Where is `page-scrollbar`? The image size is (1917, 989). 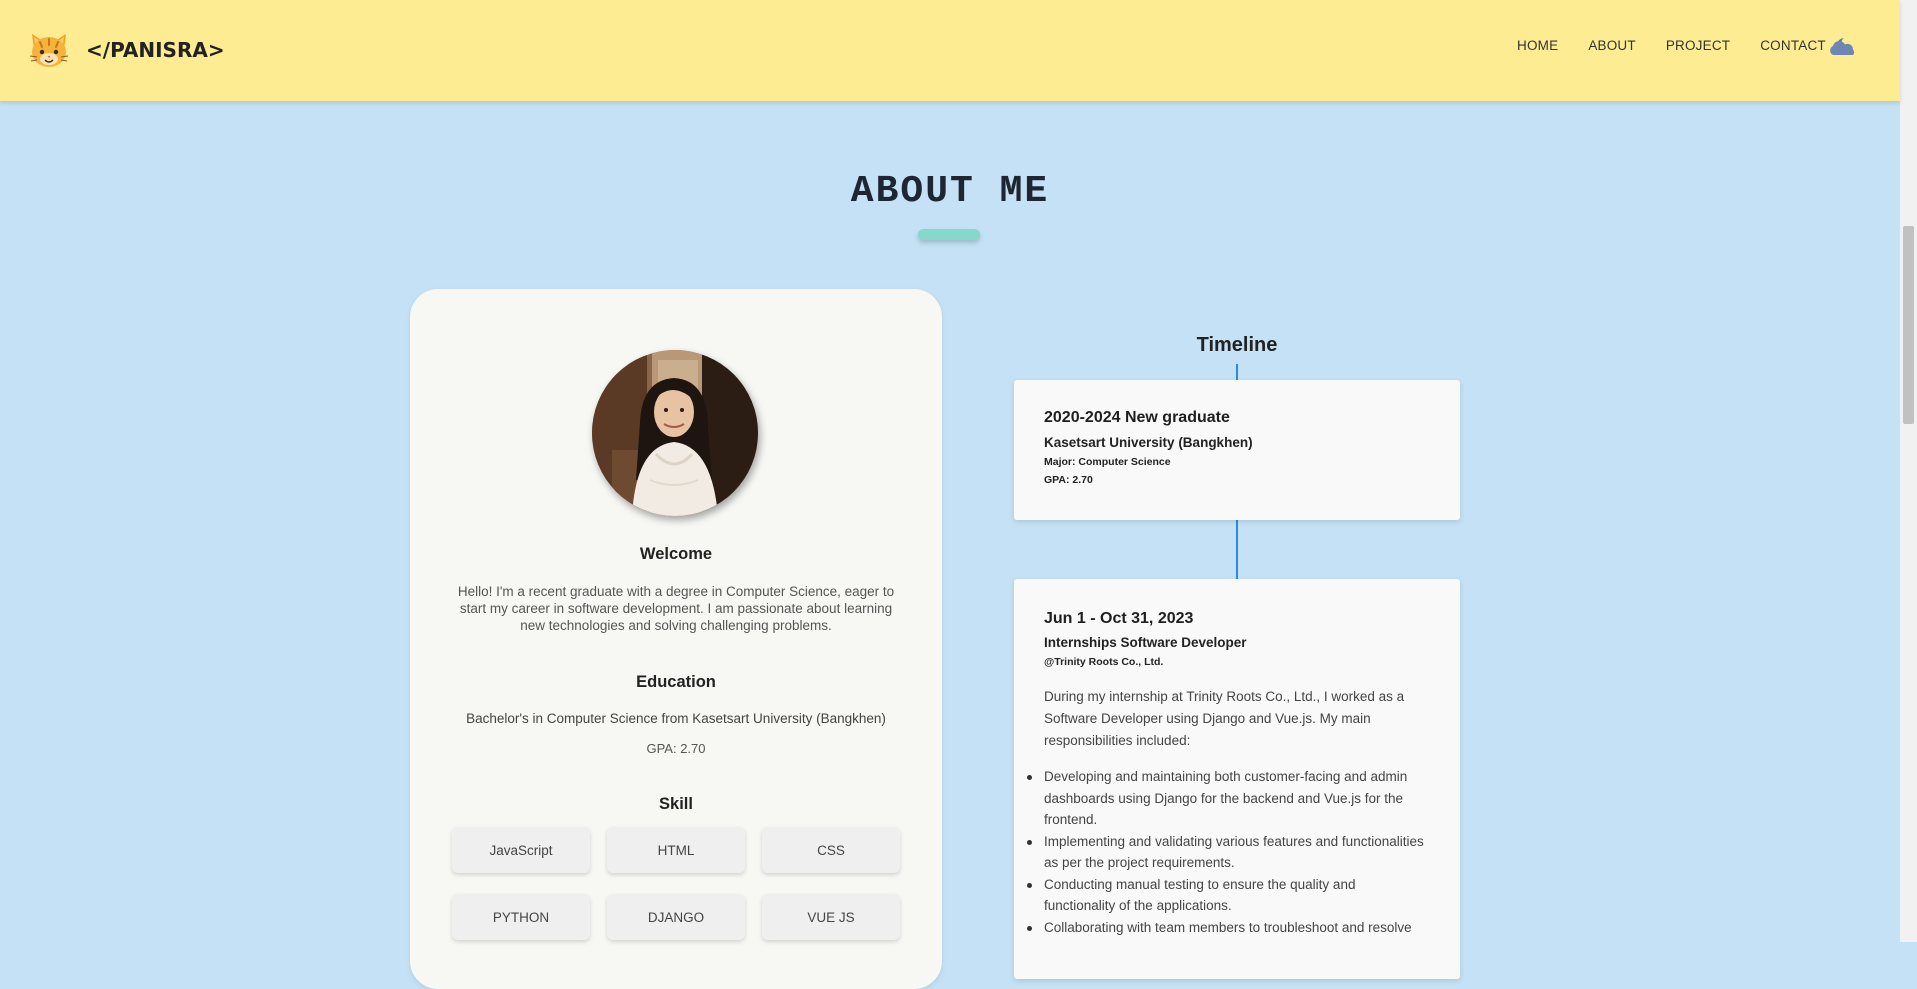 page-scrollbar is located at coordinates (1908, 471).